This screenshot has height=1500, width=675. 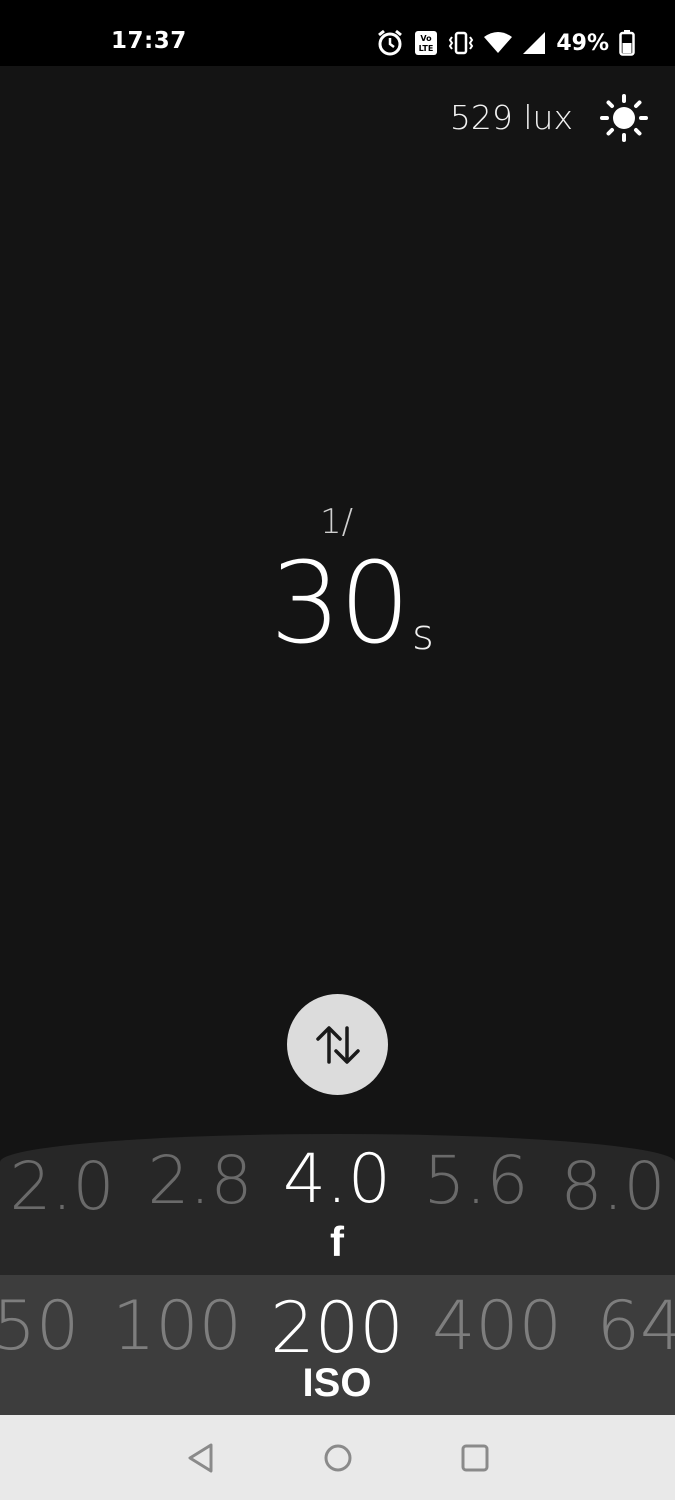 What do you see at coordinates (340, 604) in the screenshot?
I see `shutter-value: 30` at bounding box center [340, 604].